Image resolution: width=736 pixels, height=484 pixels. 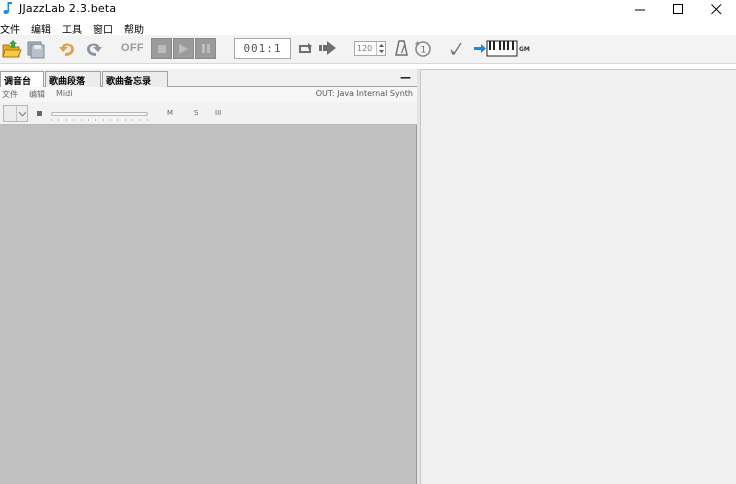 What do you see at coordinates (405, 77) in the screenshot?
I see `minimize-panel-button: —` at bounding box center [405, 77].